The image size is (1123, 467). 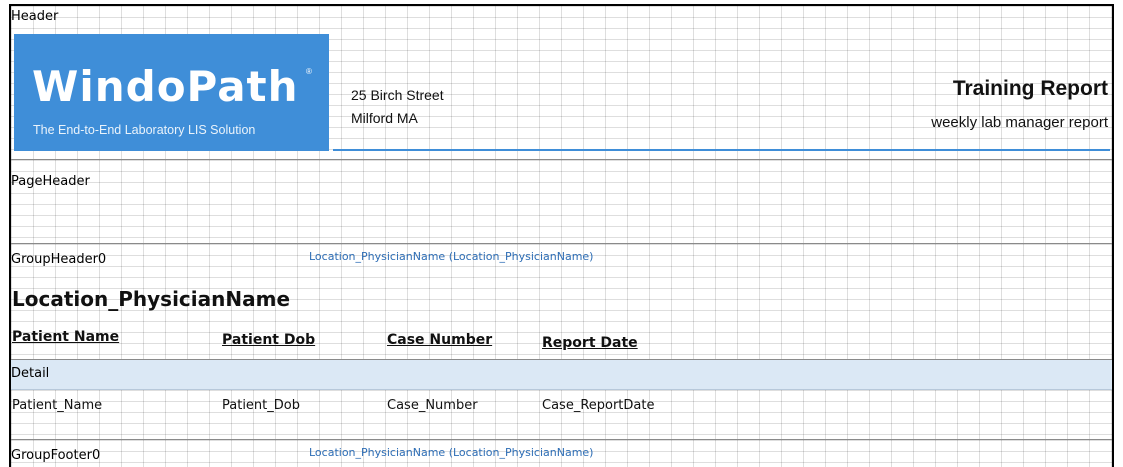 I want to click on detail-field-patient-dob: Patient_Dob, so click(x=261, y=405).